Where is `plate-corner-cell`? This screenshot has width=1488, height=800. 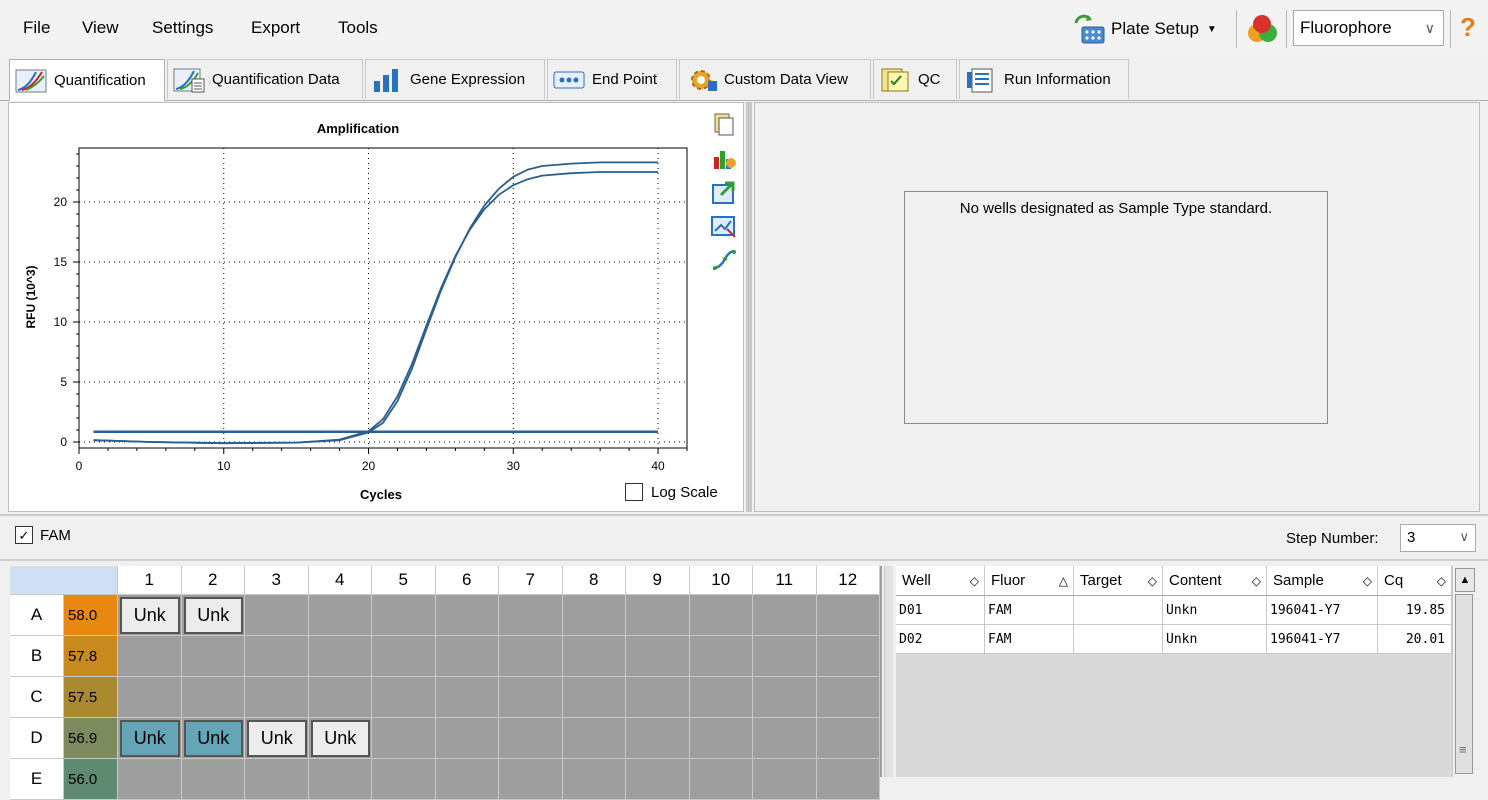
plate-corner-cell is located at coordinates (64, 580).